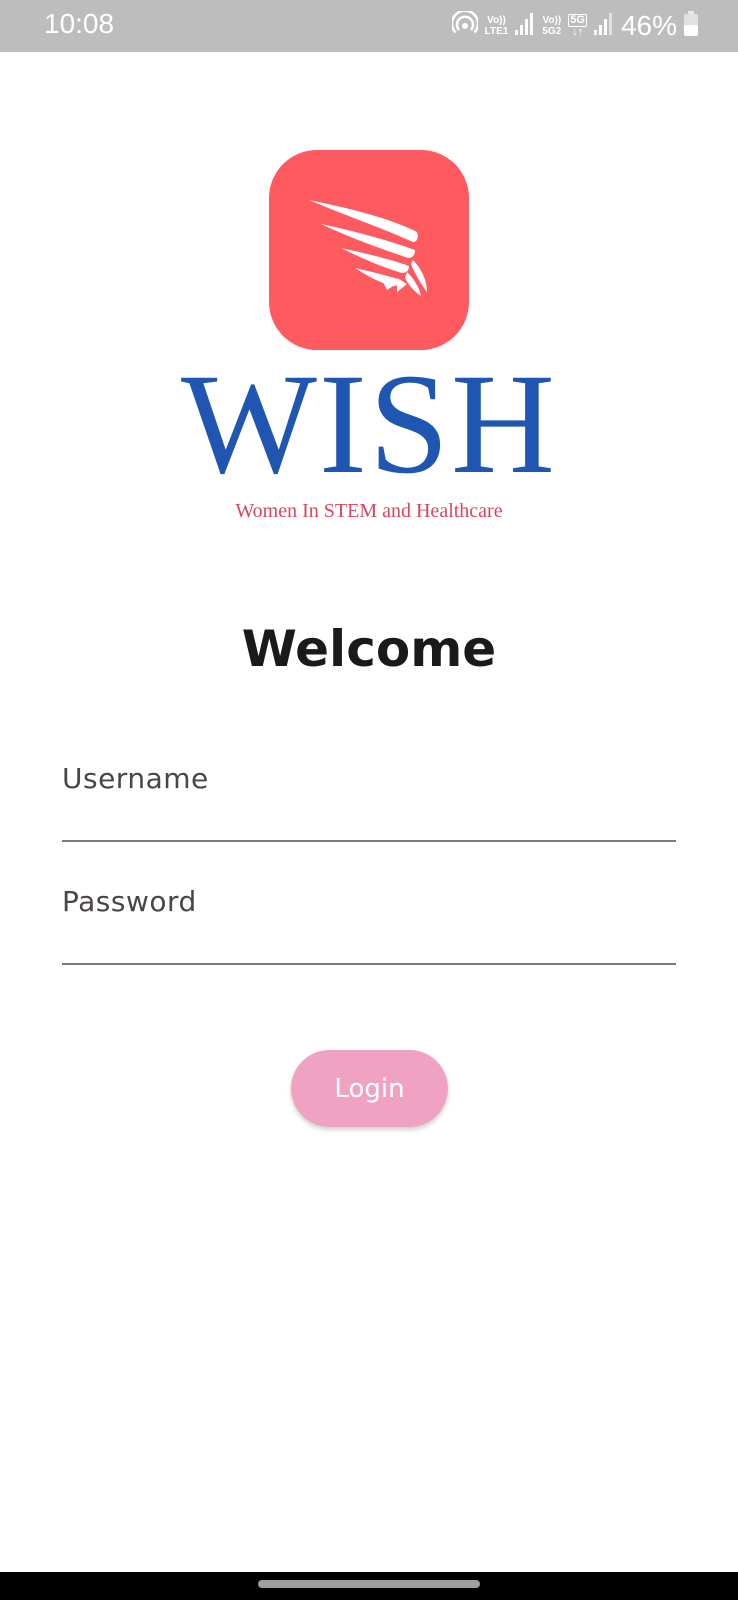 The width and height of the screenshot is (738, 1600). I want to click on navigation-bar, so click(369, 1586).